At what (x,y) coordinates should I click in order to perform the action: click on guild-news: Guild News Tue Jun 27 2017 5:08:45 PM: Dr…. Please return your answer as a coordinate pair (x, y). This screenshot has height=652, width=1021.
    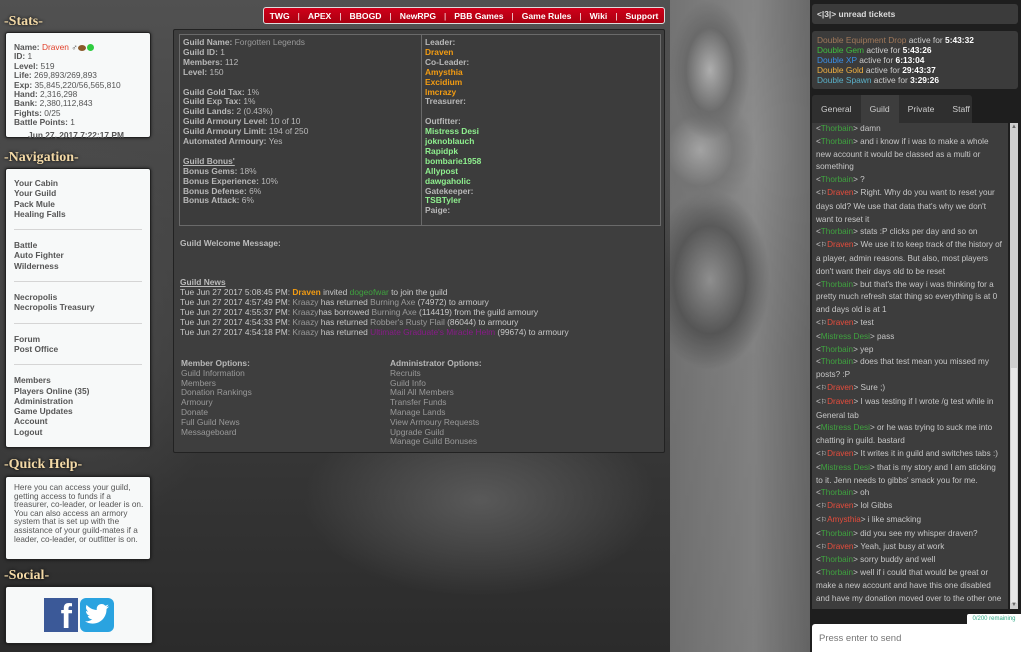
    Looking at the image, I should click on (374, 307).